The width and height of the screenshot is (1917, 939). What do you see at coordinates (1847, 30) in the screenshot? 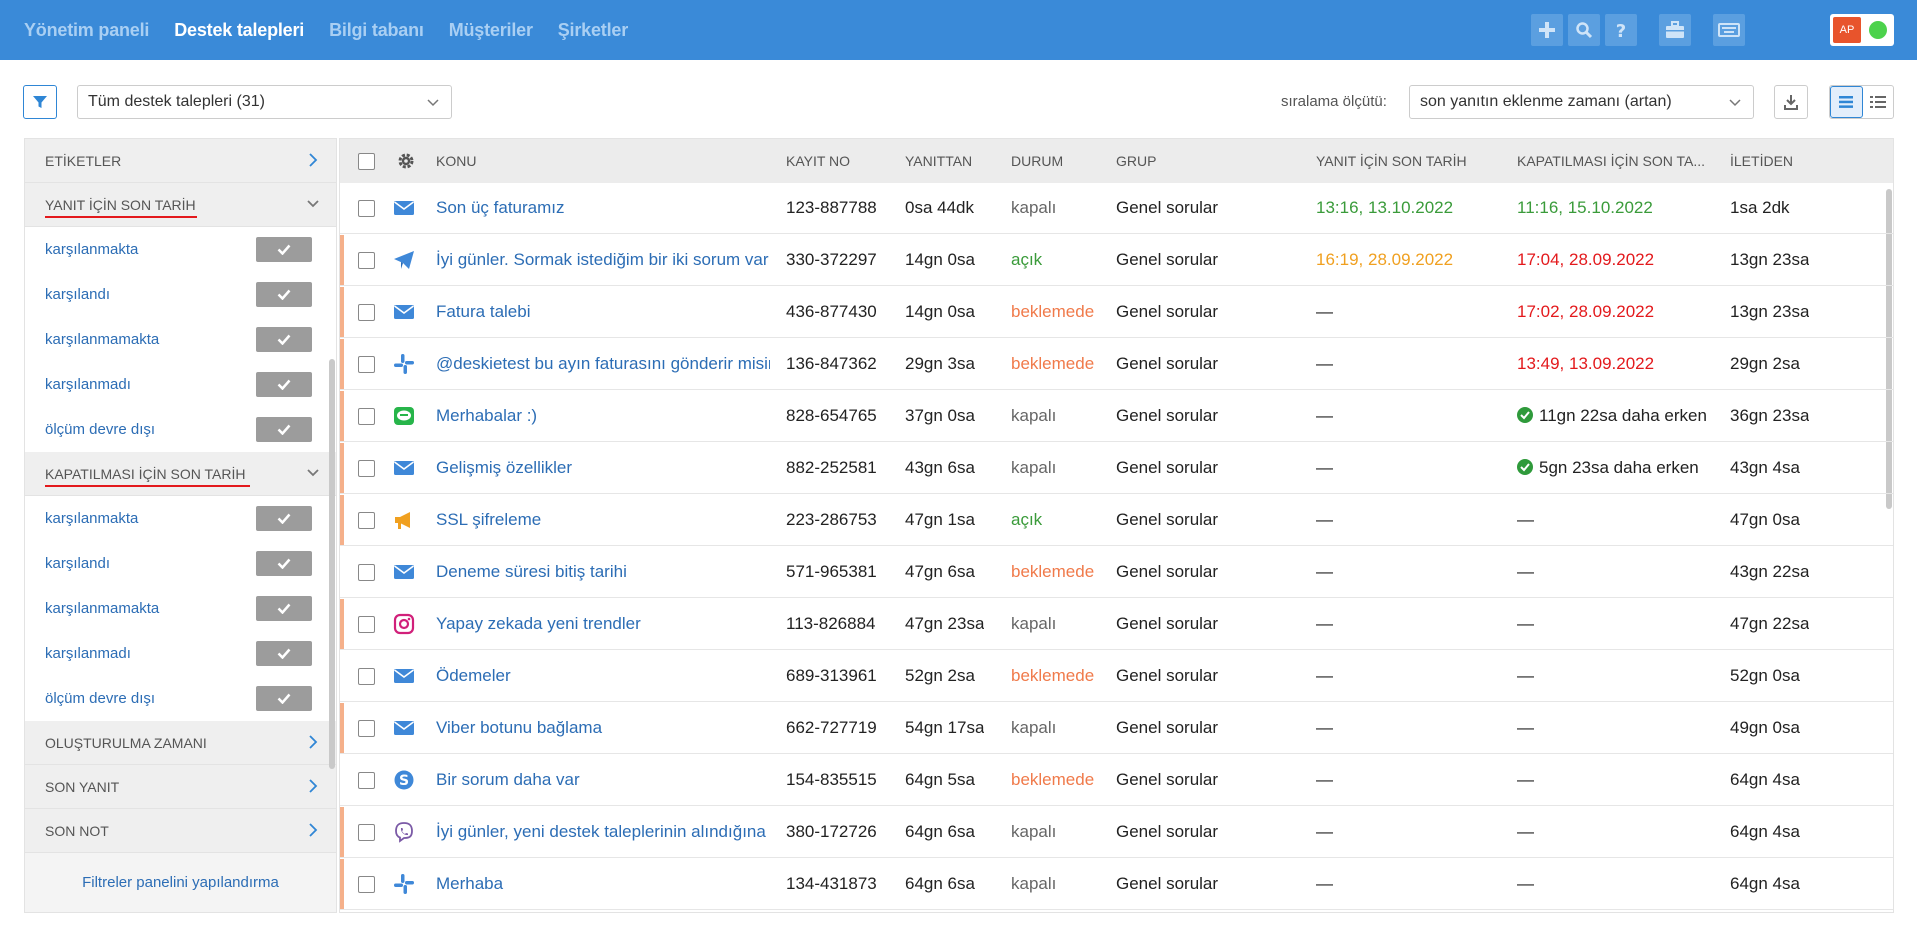
I see `avatar: AP` at bounding box center [1847, 30].